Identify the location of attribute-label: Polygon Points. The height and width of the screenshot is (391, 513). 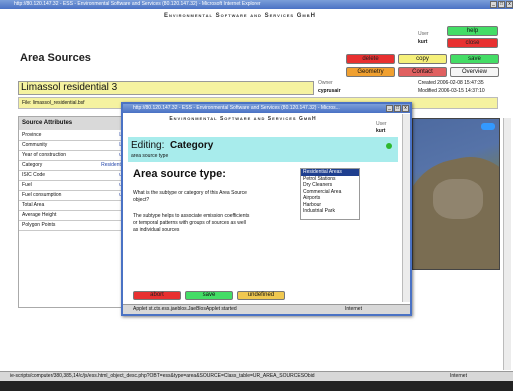
(39, 225).